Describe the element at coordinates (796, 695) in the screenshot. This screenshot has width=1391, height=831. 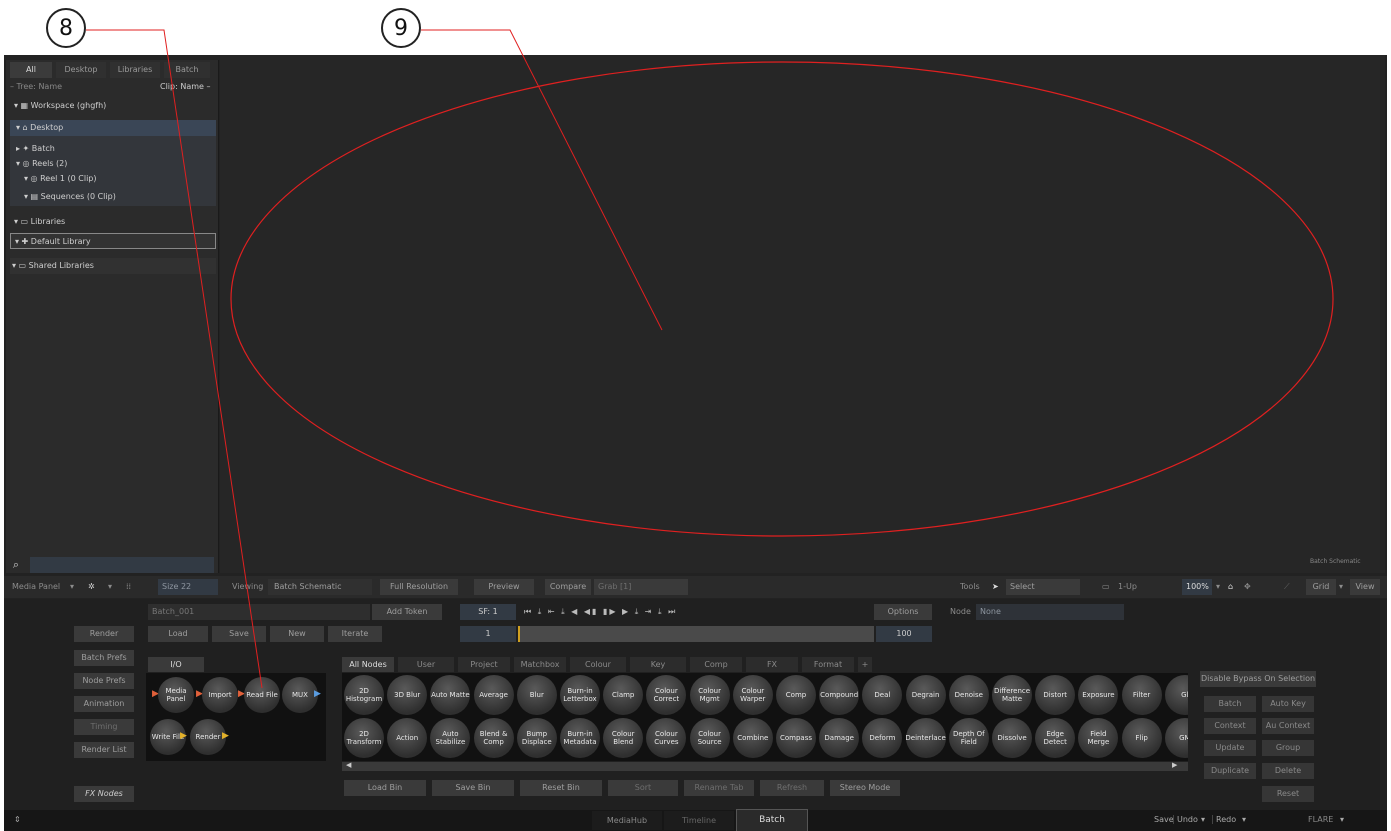
I see `node-comp: Comp` at that location.